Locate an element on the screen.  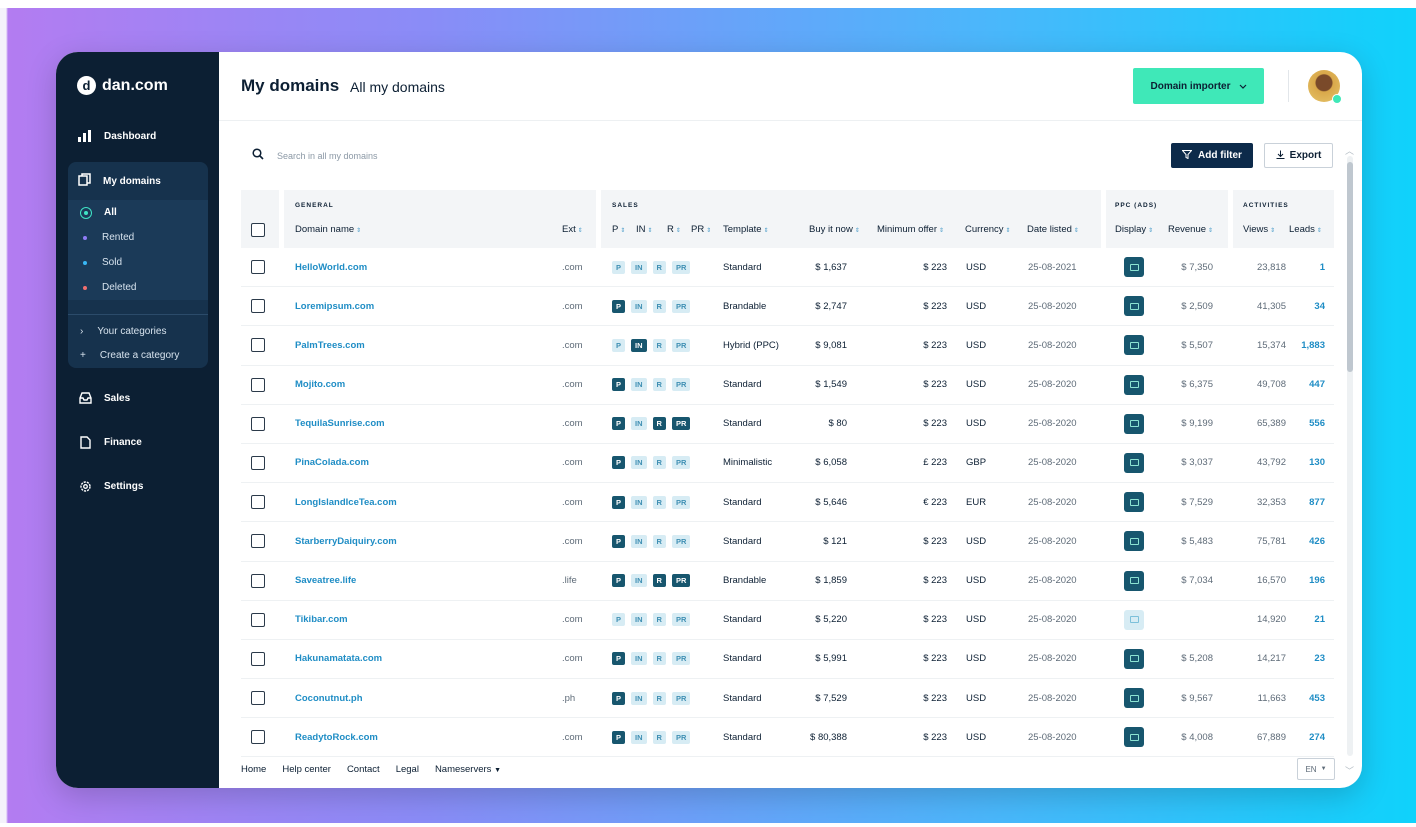
domain-importer-button: Domain importer is located at coordinates (1198, 86).